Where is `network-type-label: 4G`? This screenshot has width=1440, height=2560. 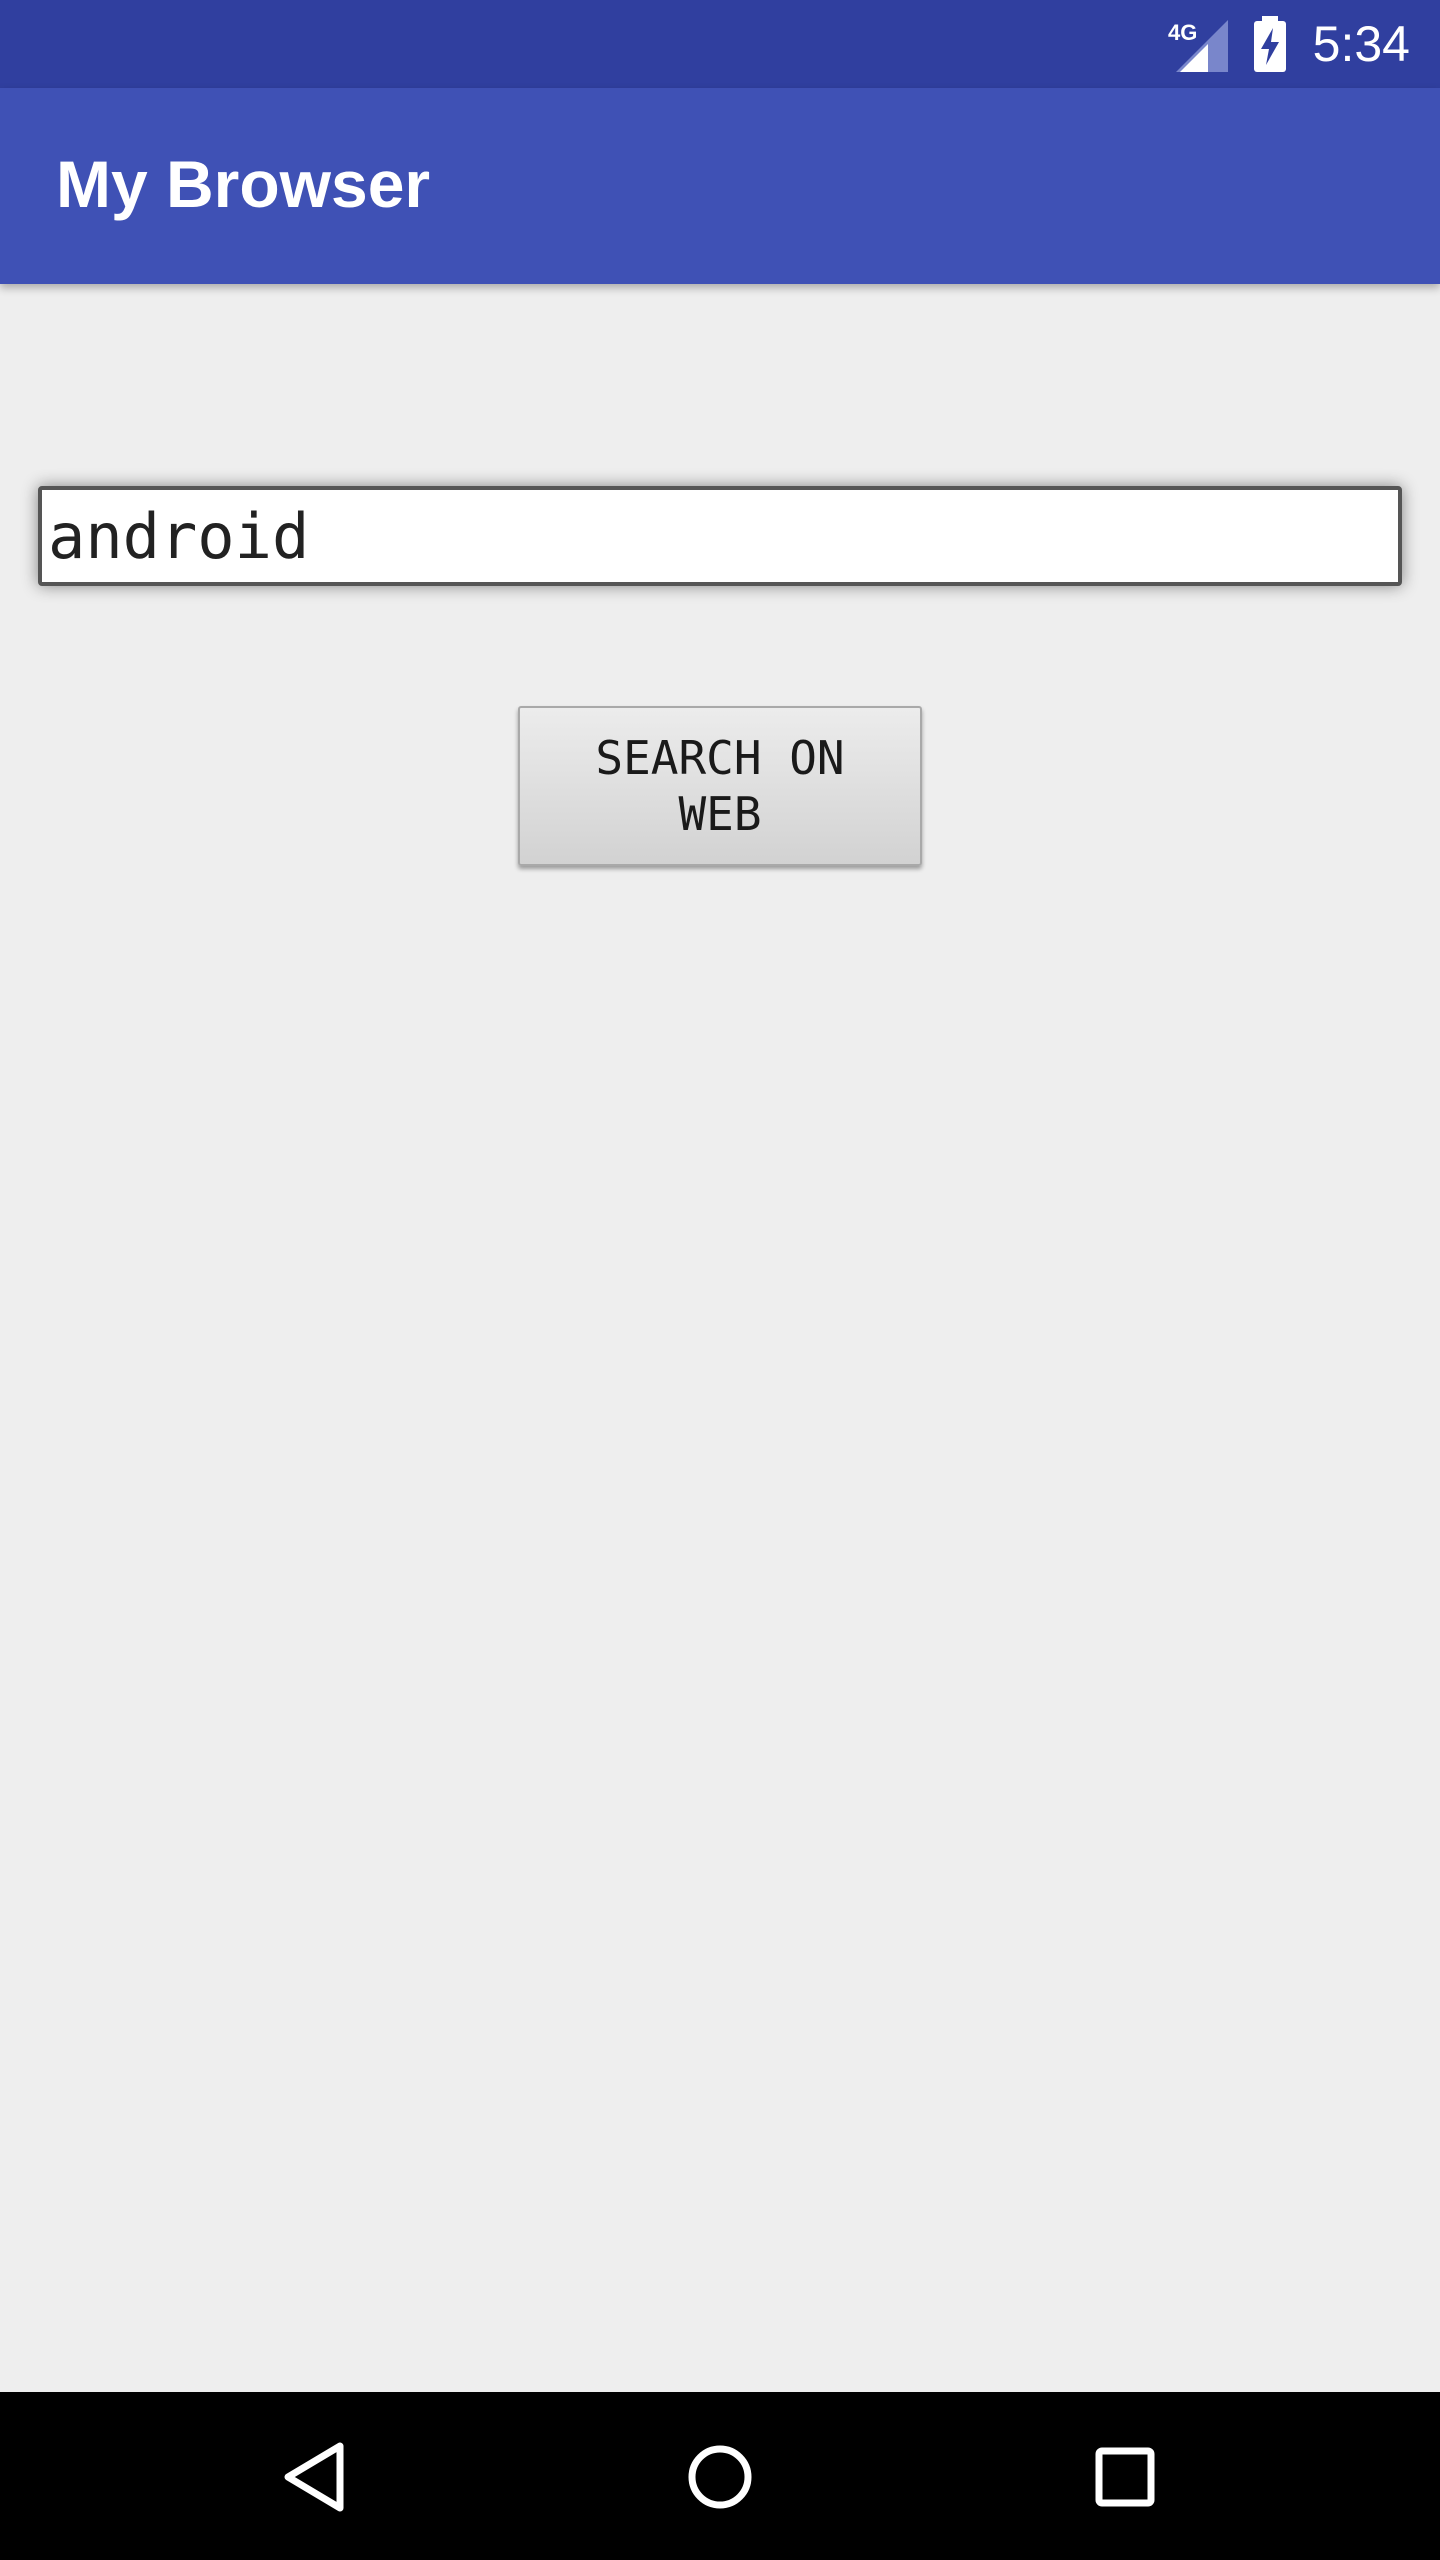 network-type-label: 4G is located at coordinates (1182, 32).